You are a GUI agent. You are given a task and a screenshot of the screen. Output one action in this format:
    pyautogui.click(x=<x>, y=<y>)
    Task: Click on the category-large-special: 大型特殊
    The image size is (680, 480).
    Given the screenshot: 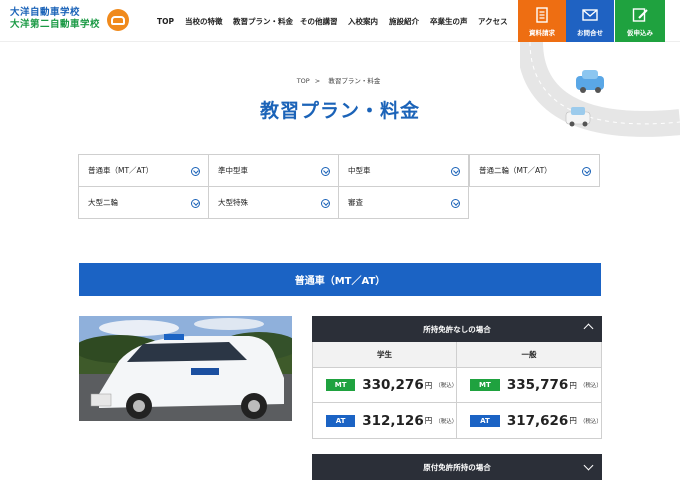 What is the action you would take?
    pyautogui.click(x=273, y=202)
    